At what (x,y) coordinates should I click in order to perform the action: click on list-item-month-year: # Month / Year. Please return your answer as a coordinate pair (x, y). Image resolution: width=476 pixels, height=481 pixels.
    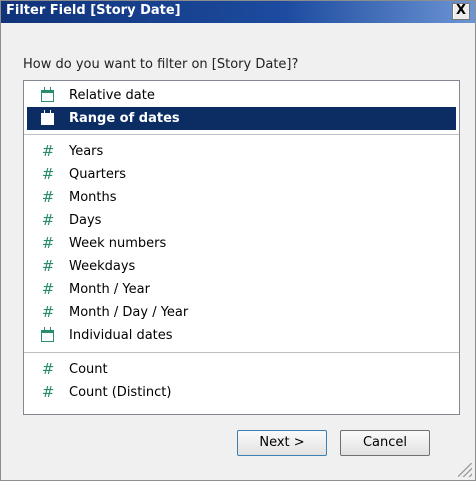
    Looking at the image, I should click on (241, 289).